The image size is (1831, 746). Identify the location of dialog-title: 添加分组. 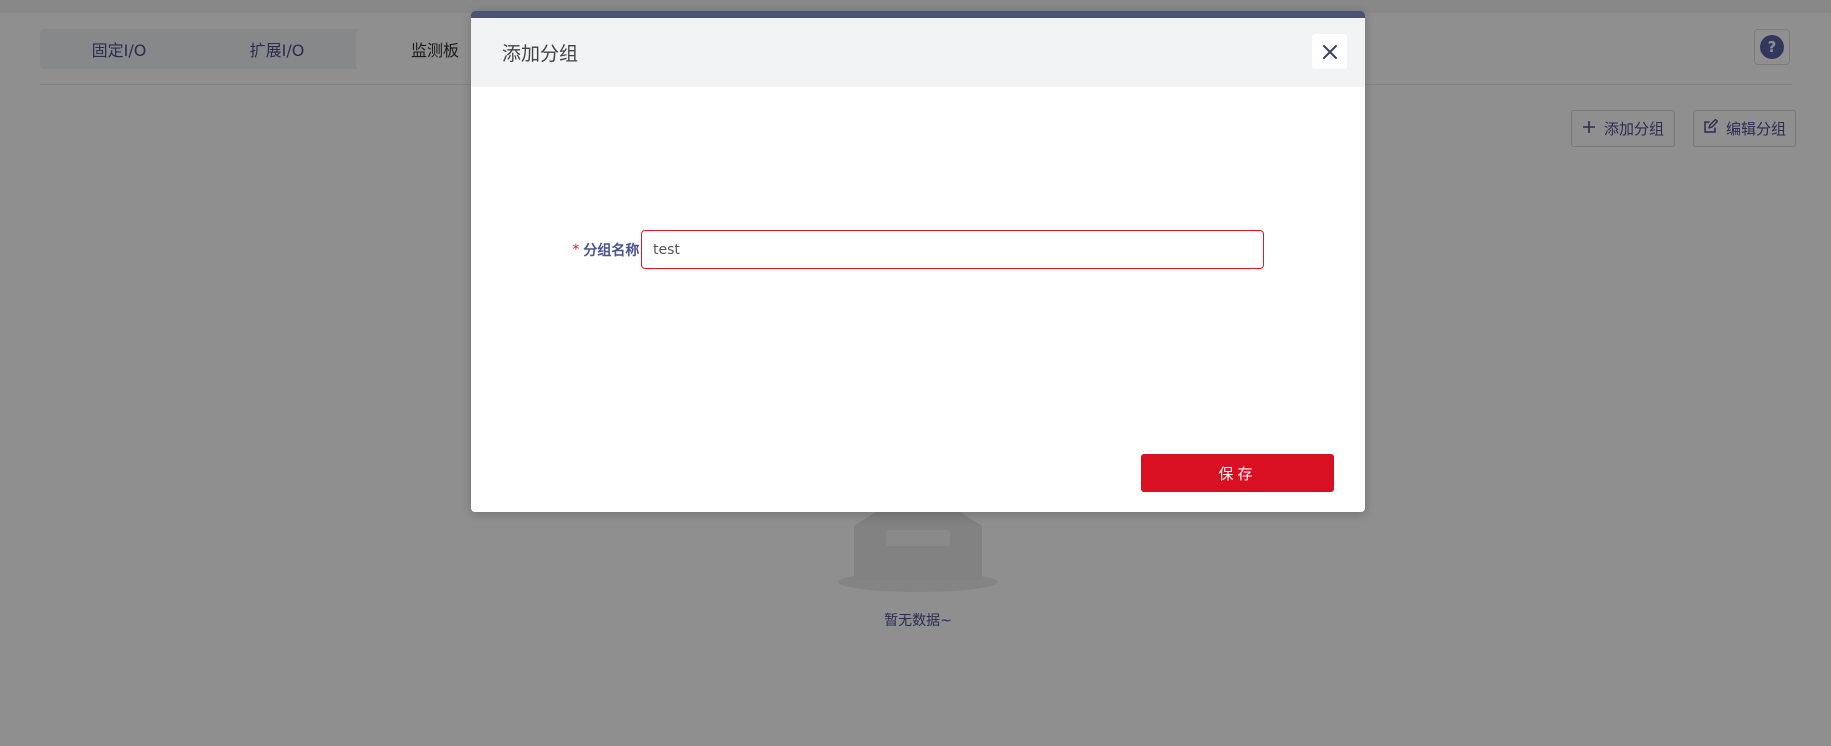
(540, 54).